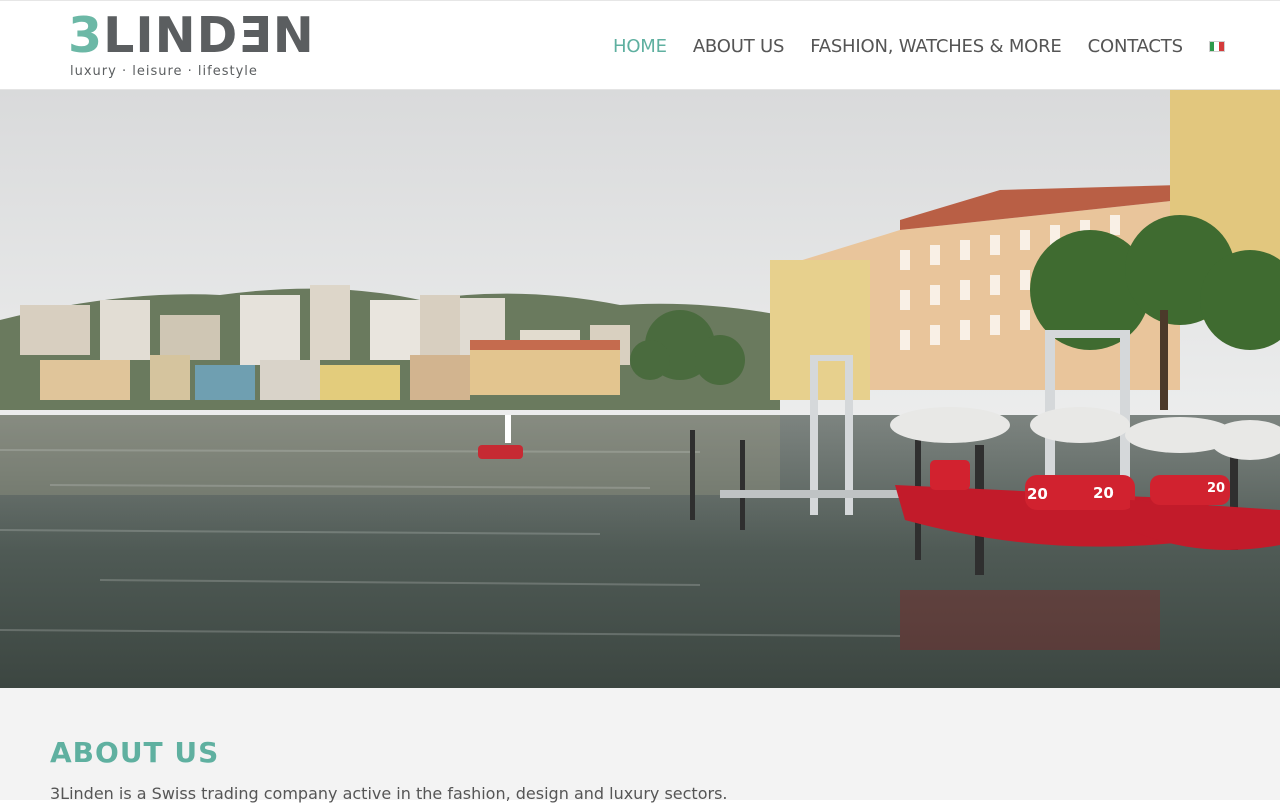  I want to click on logo-letters: LIND, so click(171, 35).